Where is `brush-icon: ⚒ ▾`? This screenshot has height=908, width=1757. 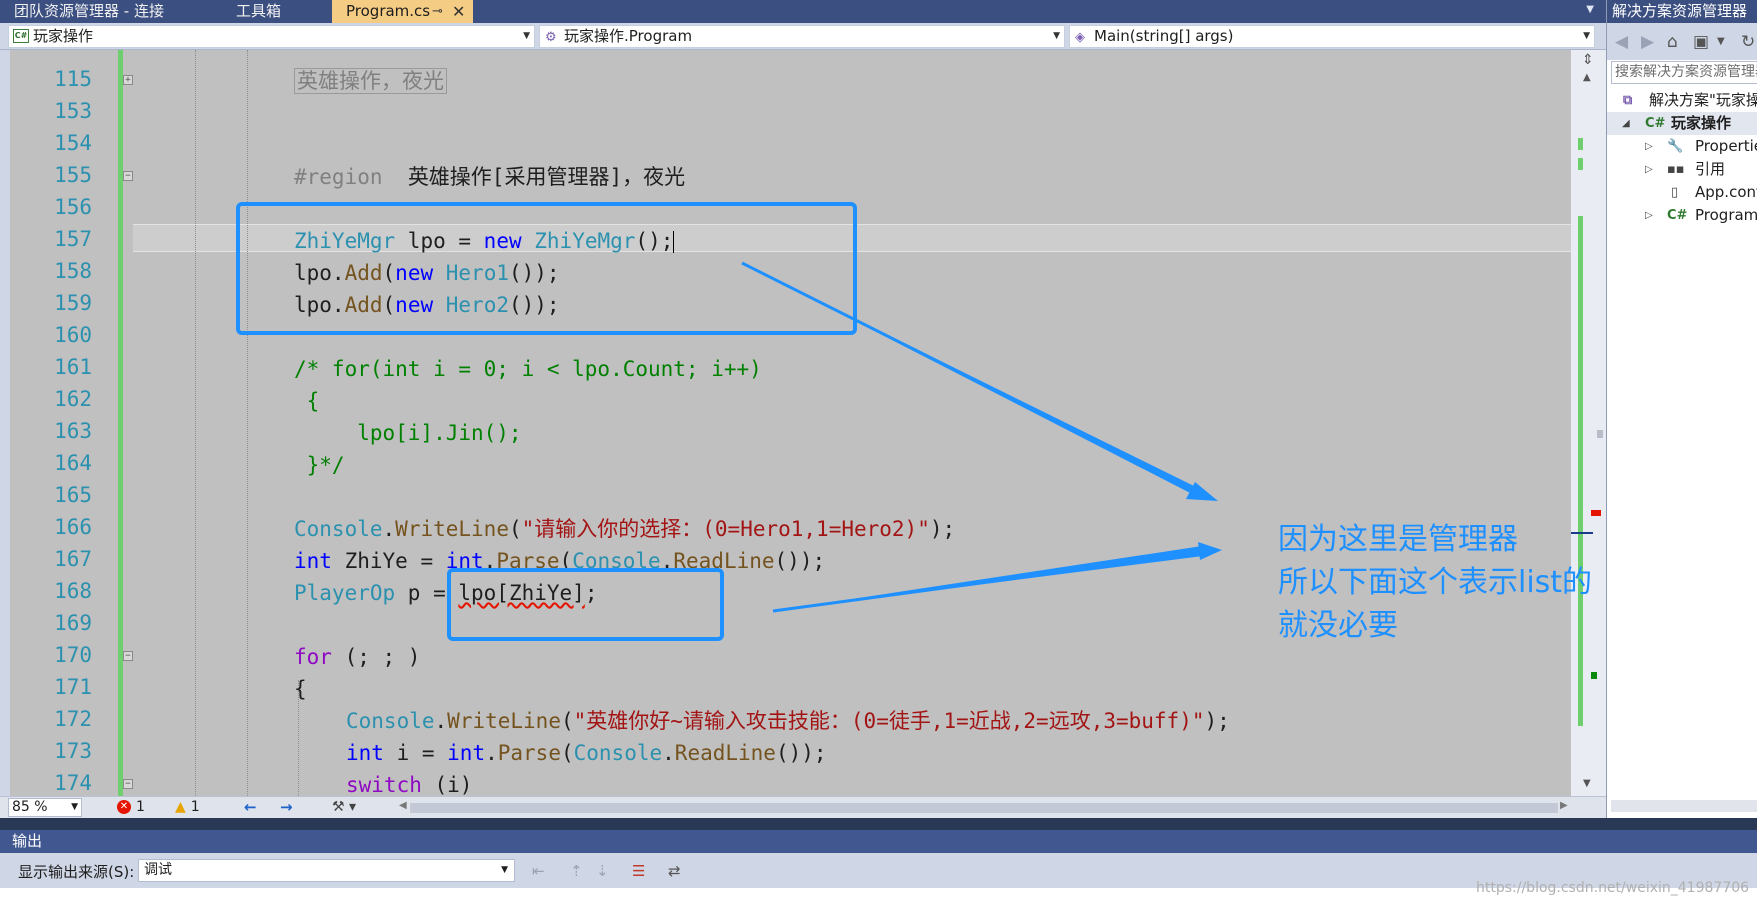 brush-icon: ⚒ ▾ is located at coordinates (344, 807).